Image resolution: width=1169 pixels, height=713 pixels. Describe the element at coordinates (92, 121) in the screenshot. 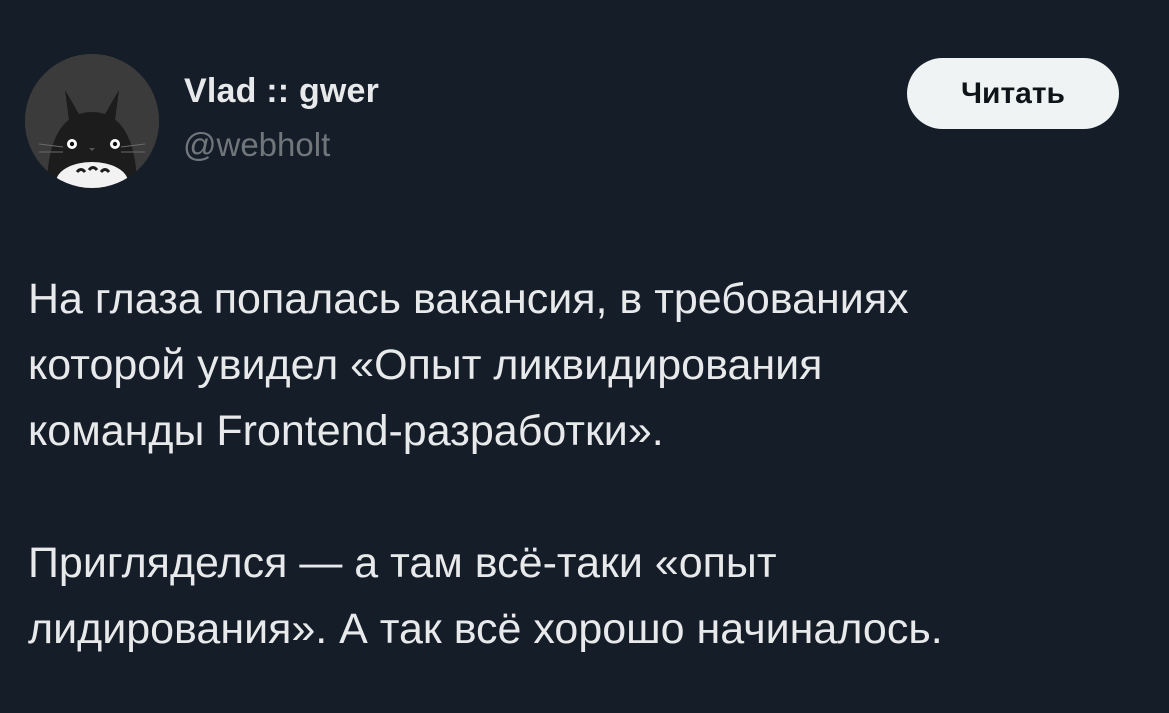

I see `totoro-avatar-icon` at that location.